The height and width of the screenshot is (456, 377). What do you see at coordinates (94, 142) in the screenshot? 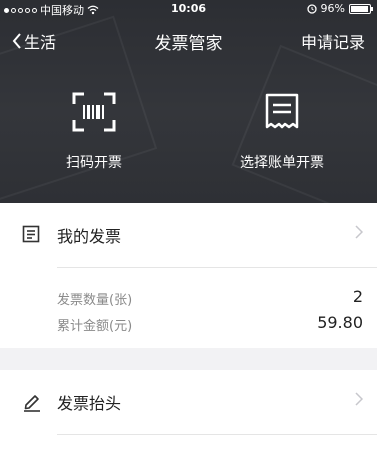
I see `scan-invoice-button: 扫码开票` at bounding box center [94, 142].